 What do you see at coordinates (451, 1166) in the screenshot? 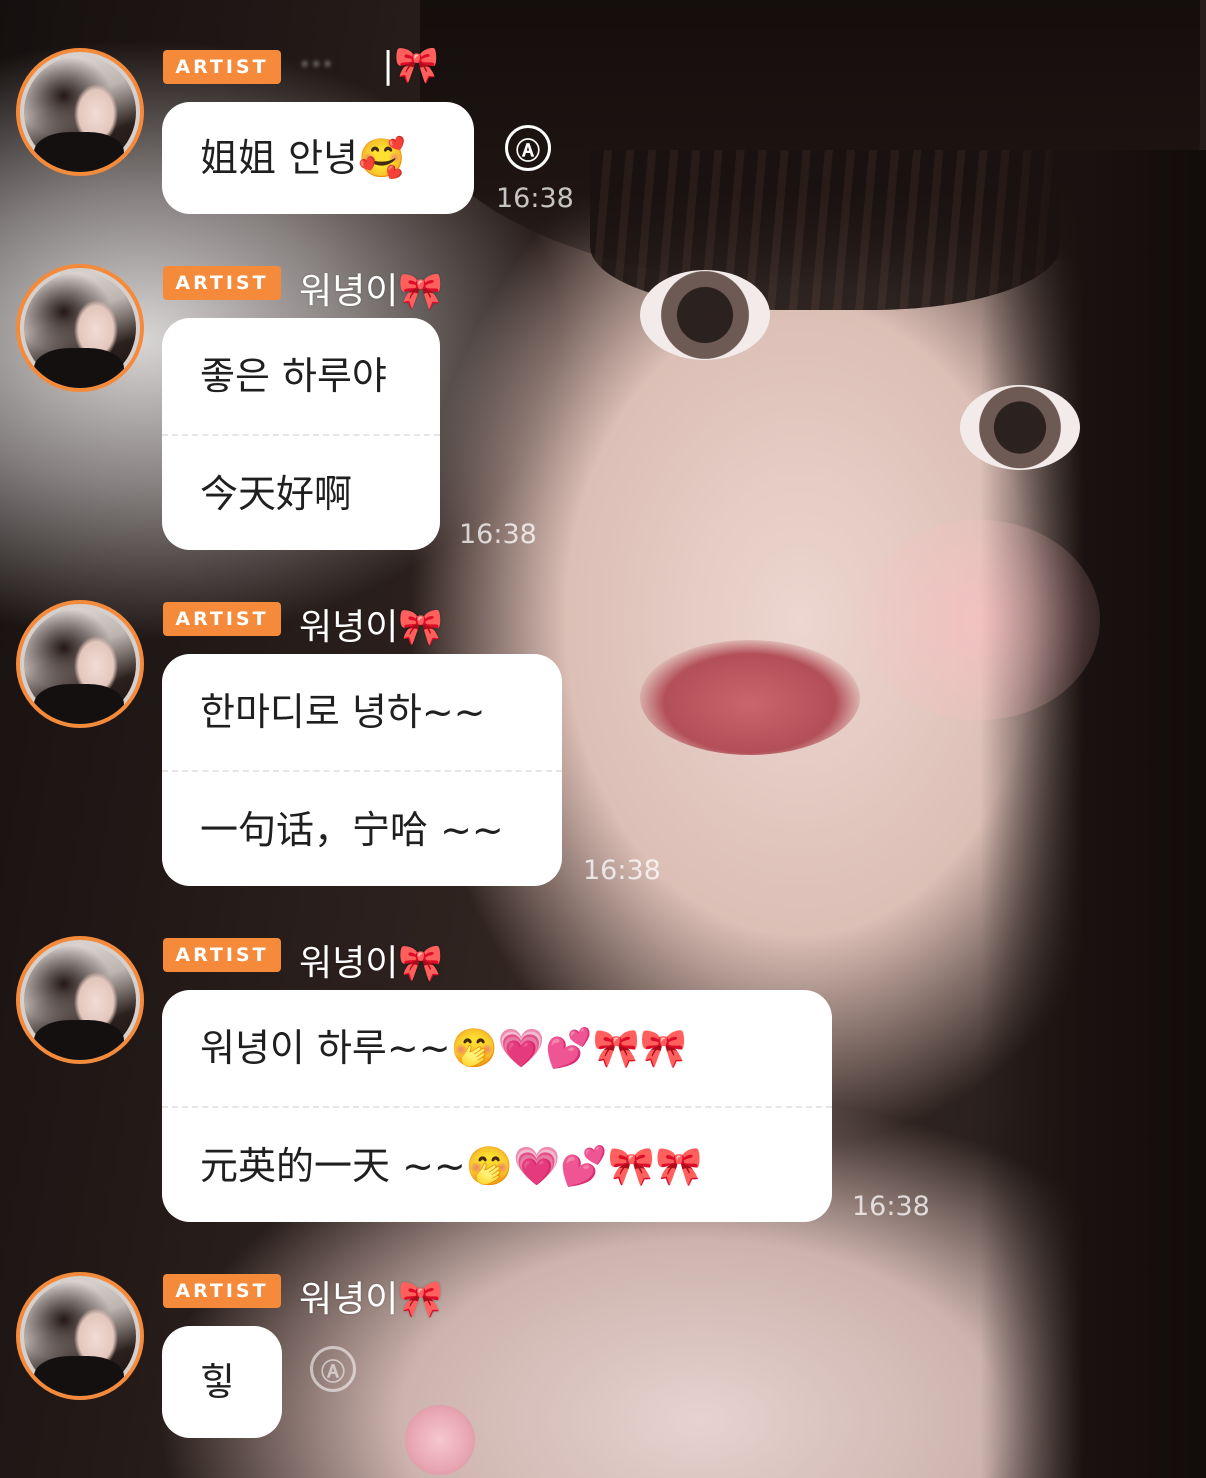
I see `message-text-translation: 元英的一天 ~~🤭💗💕🎀🎀` at bounding box center [451, 1166].